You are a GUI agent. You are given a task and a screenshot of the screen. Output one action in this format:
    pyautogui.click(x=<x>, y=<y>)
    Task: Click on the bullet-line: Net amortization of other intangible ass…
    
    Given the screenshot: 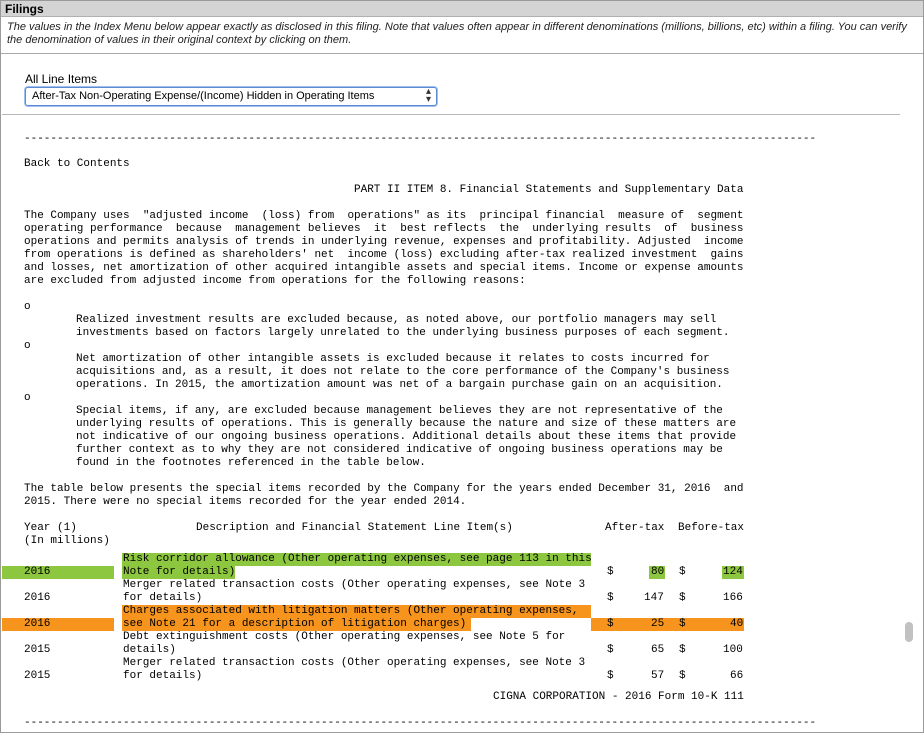 What is the action you would take?
    pyautogui.click(x=393, y=359)
    